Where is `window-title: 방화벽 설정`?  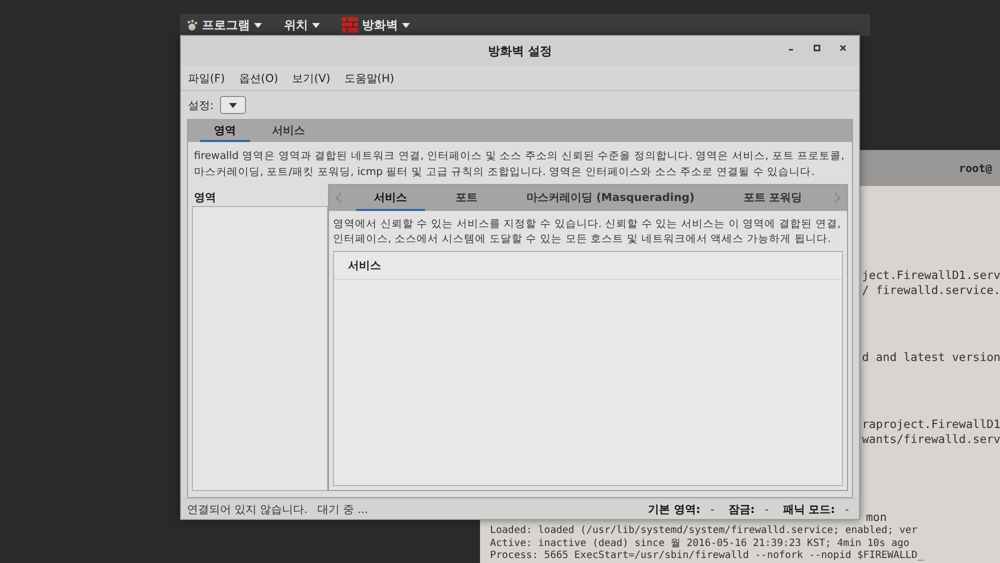
window-title: 방화벽 설정 is located at coordinates (520, 51).